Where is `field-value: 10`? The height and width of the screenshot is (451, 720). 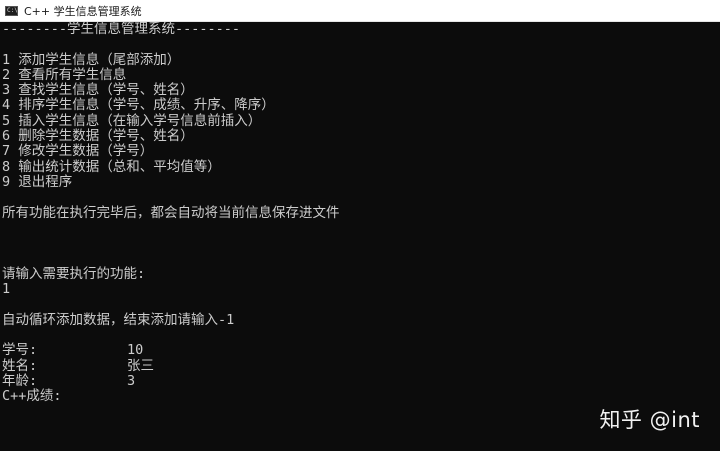 field-value: 10 is located at coordinates (135, 350).